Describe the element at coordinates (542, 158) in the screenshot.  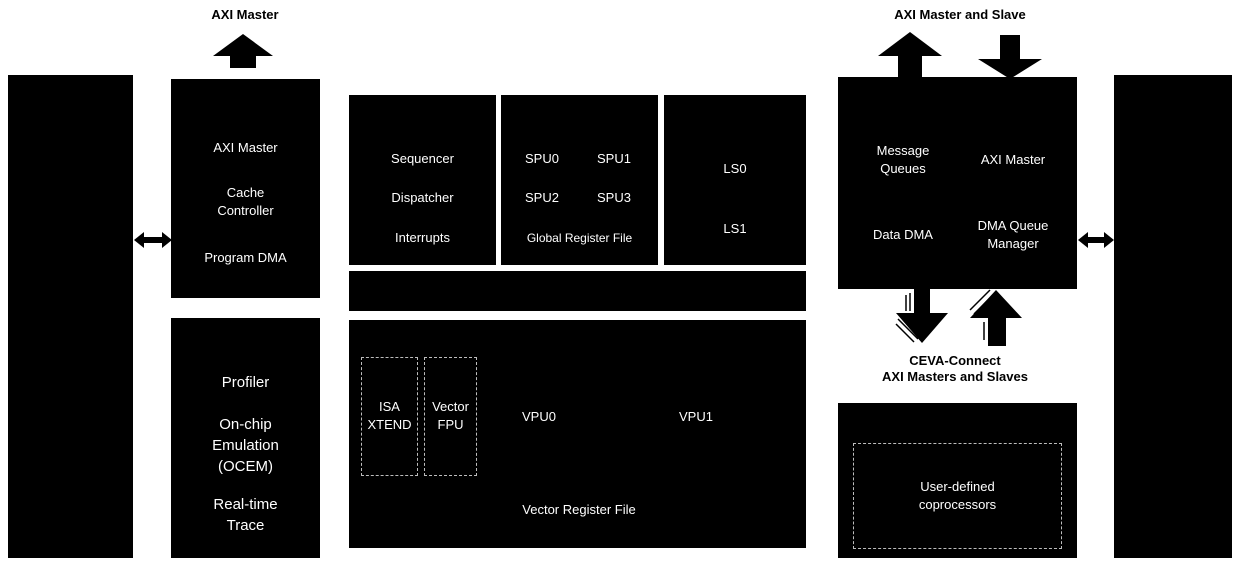
I see `spu0-text: SPU0` at that location.